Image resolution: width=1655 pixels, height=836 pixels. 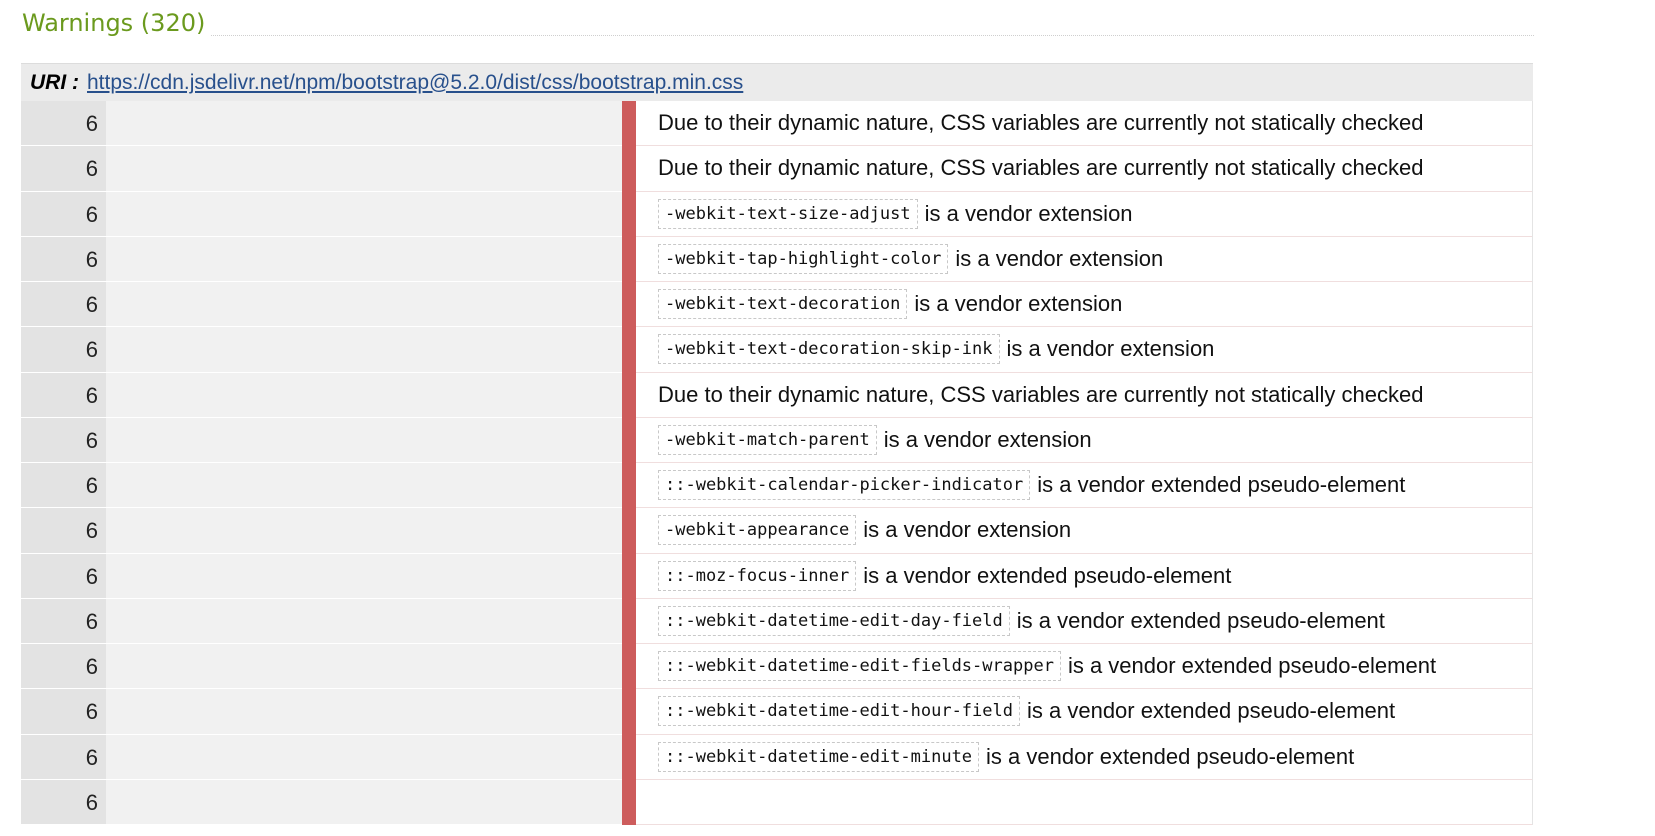 What do you see at coordinates (872, 35) in the screenshot?
I see `heading-divider` at bounding box center [872, 35].